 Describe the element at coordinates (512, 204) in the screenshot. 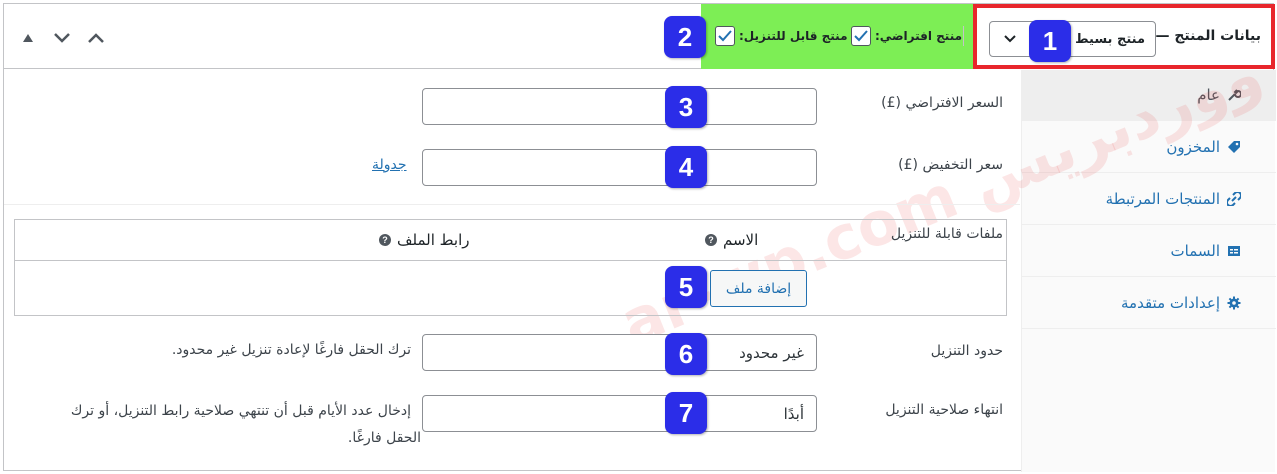

I see `section-divider` at that location.